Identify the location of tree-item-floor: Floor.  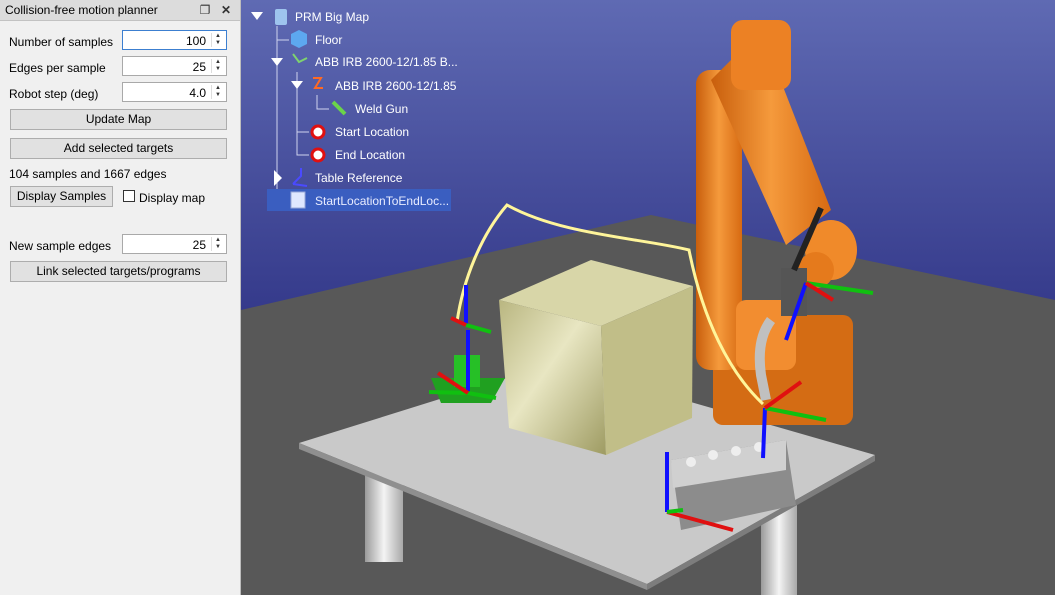
(328, 40).